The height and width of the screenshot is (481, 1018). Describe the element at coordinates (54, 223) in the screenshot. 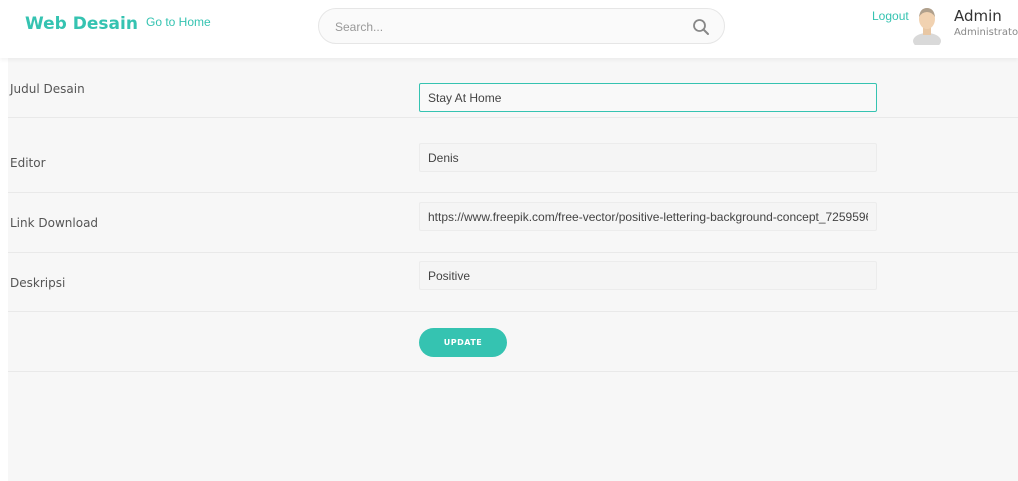

I see `link-download-label: Link Download` at that location.